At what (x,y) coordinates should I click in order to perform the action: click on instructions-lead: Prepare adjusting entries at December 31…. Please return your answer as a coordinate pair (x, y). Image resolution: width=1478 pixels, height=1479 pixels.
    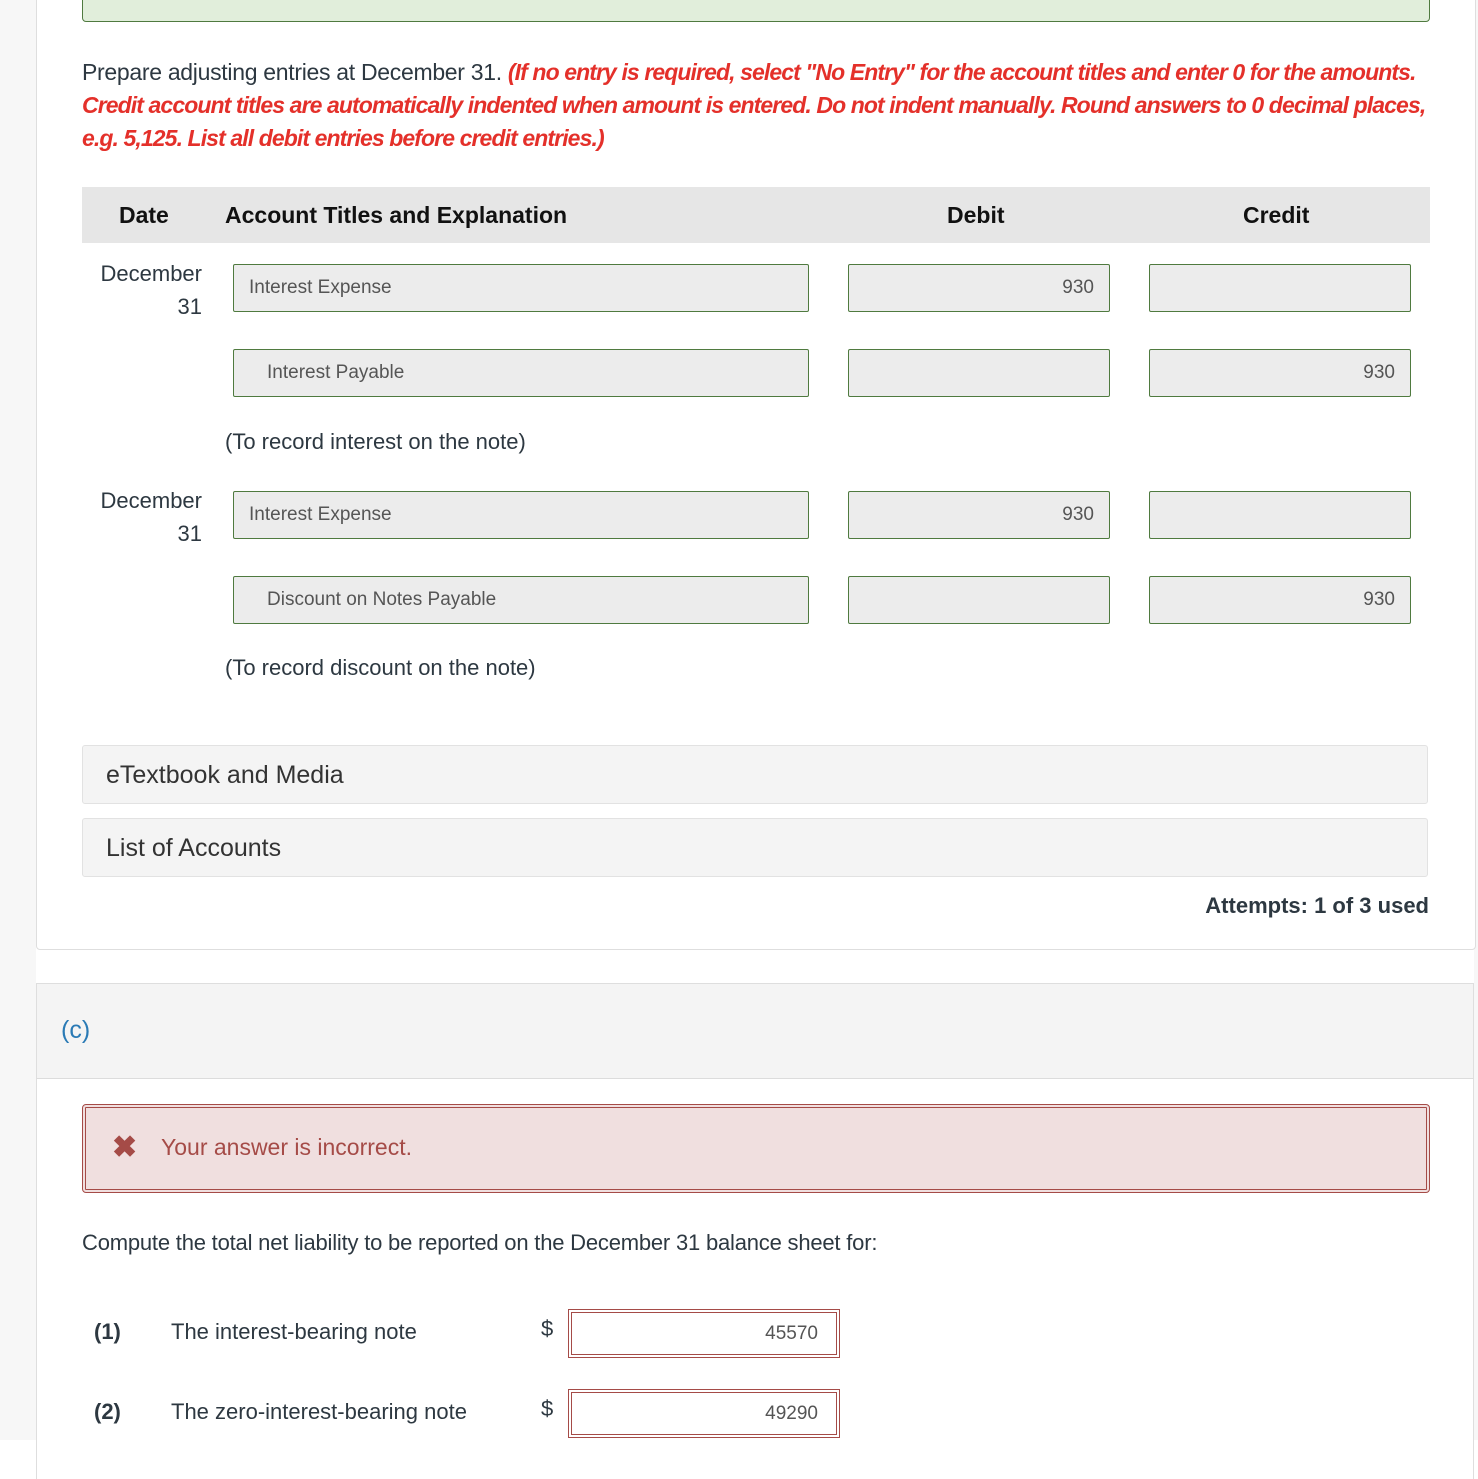
    Looking at the image, I should click on (292, 72).